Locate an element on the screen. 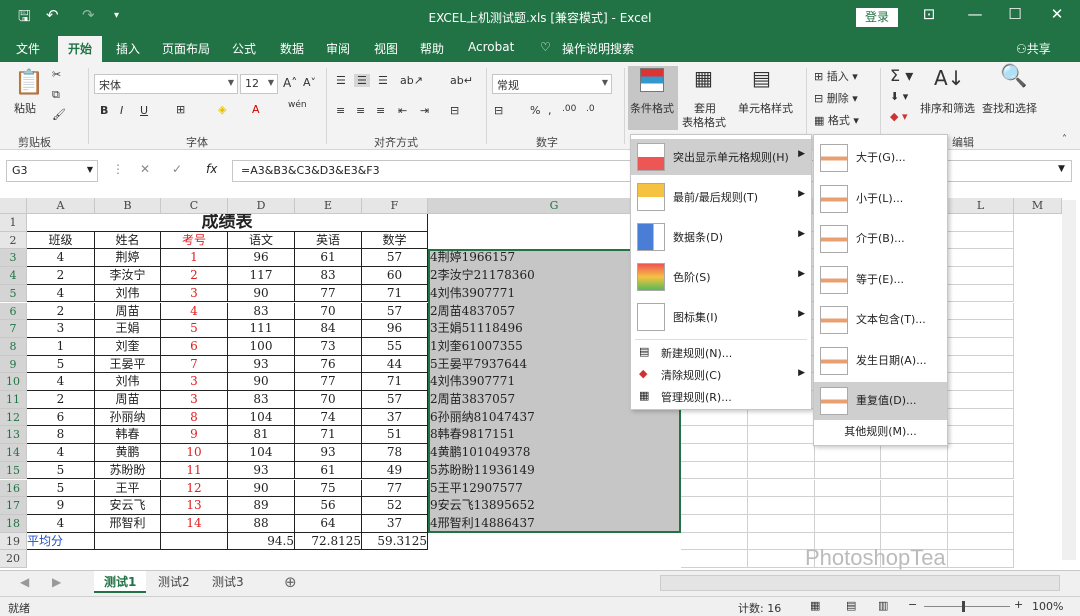 Image resolution: width=1080 pixels, height=616 pixels. data-cell: 37 is located at coordinates (395, 417).